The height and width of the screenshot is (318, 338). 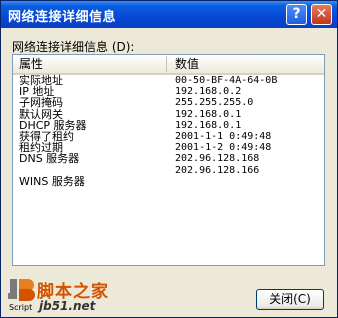 I want to click on property-cell: DNS 服务器, so click(x=49, y=159).